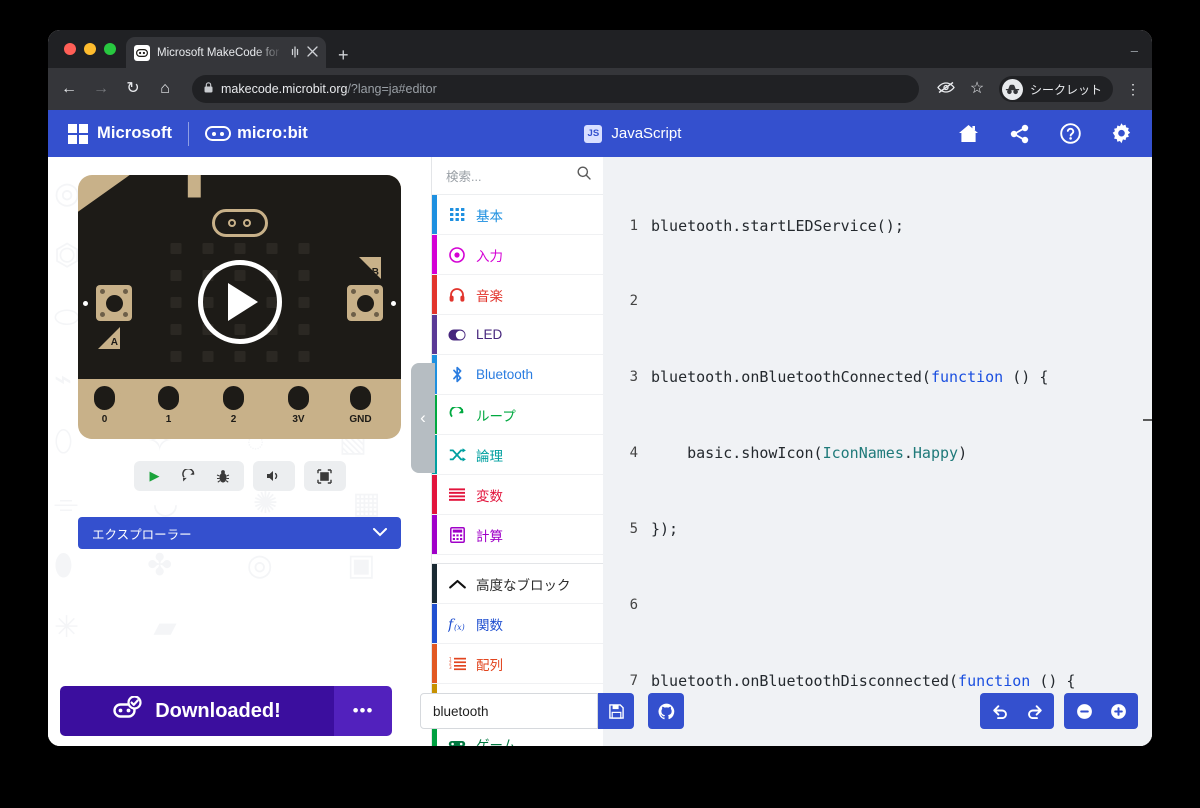  What do you see at coordinates (128, 710) in the screenshot?
I see `download-microbit-check-icon` at bounding box center [128, 710].